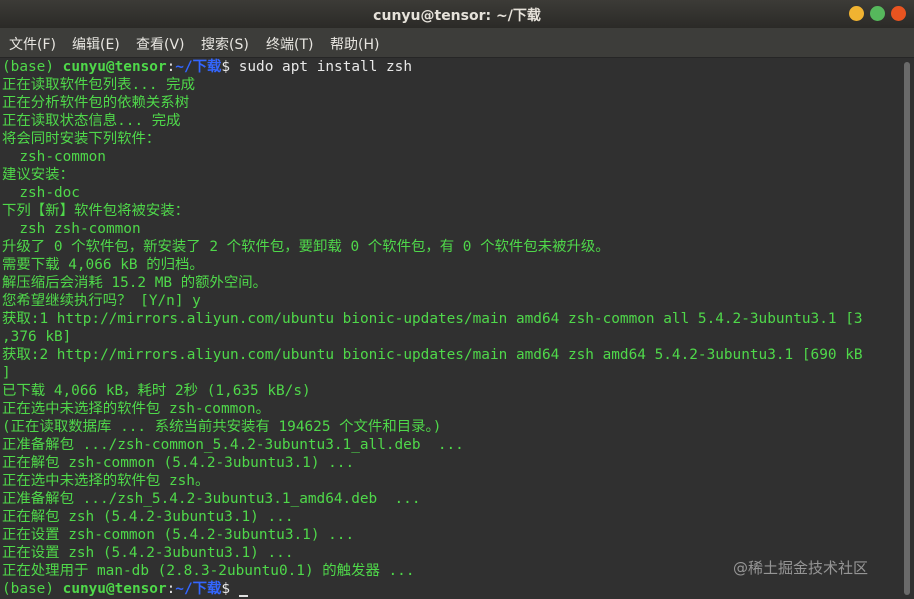  Describe the element at coordinates (243, 596) in the screenshot. I see `text-cursor` at that location.